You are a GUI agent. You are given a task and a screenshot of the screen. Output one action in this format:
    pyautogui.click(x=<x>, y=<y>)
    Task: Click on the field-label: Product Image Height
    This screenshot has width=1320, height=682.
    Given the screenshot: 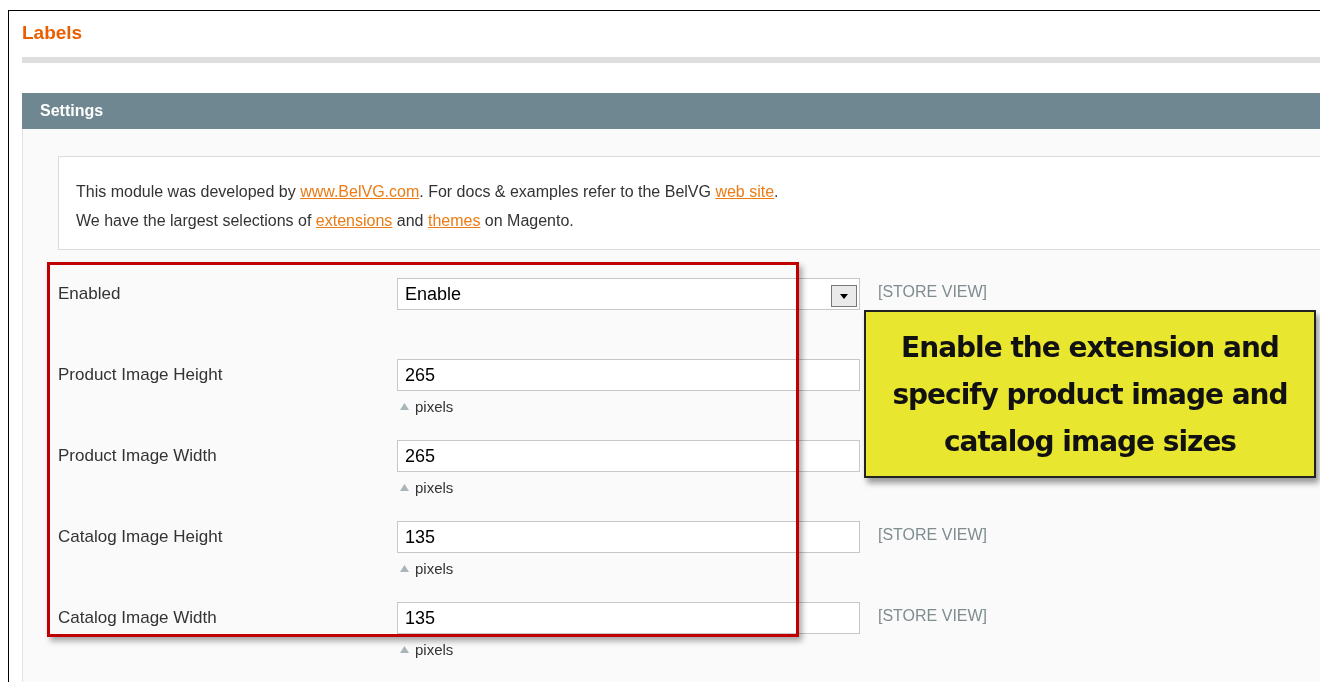 What is the action you would take?
    pyautogui.click(x=141, y=375)
    